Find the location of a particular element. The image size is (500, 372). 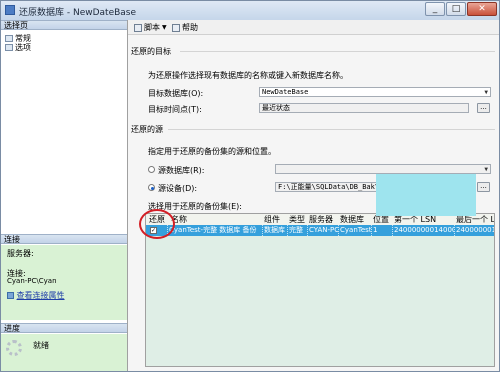

server-label: 服务器: is located at coordinates (20, 253).